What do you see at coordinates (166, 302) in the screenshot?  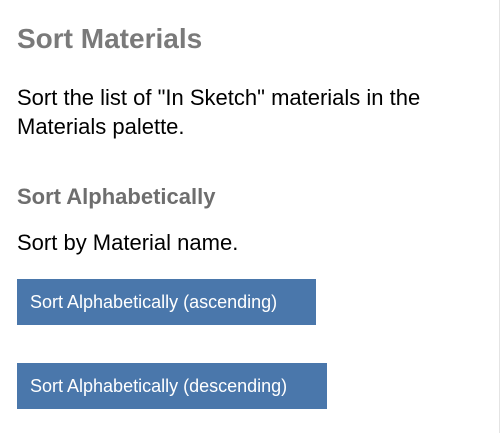 I see `sort-ascending-button: Sort Alphabetically (ascending)` at bounding box center [166, 302].